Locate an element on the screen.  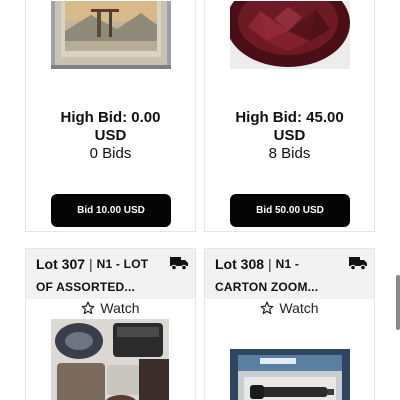
bid-button: Bid 10.00 USD is located at coordinates (111, 210).